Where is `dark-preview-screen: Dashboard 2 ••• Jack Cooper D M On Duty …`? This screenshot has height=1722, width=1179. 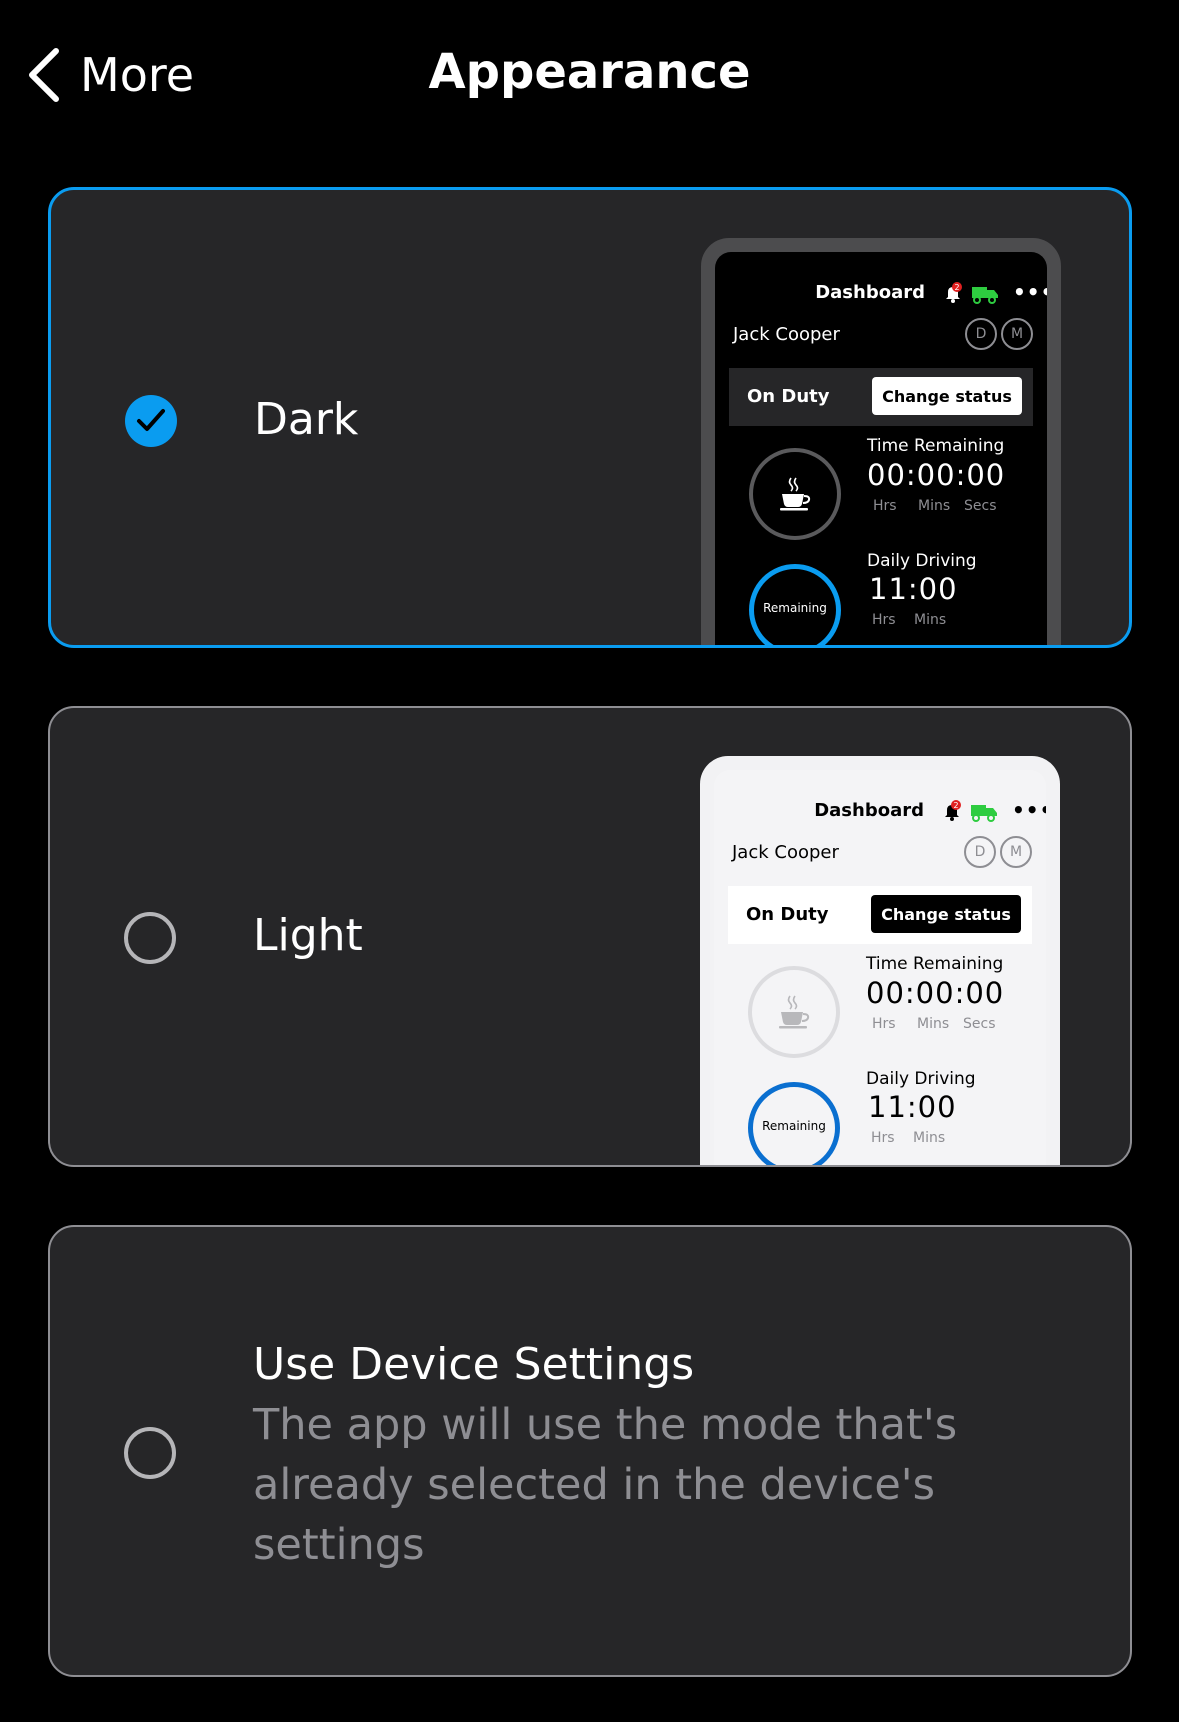 dark-preview-screen: Dashboard 2 ••• Jack Cooper D M On Duty … is located at coordinates (881, 448).